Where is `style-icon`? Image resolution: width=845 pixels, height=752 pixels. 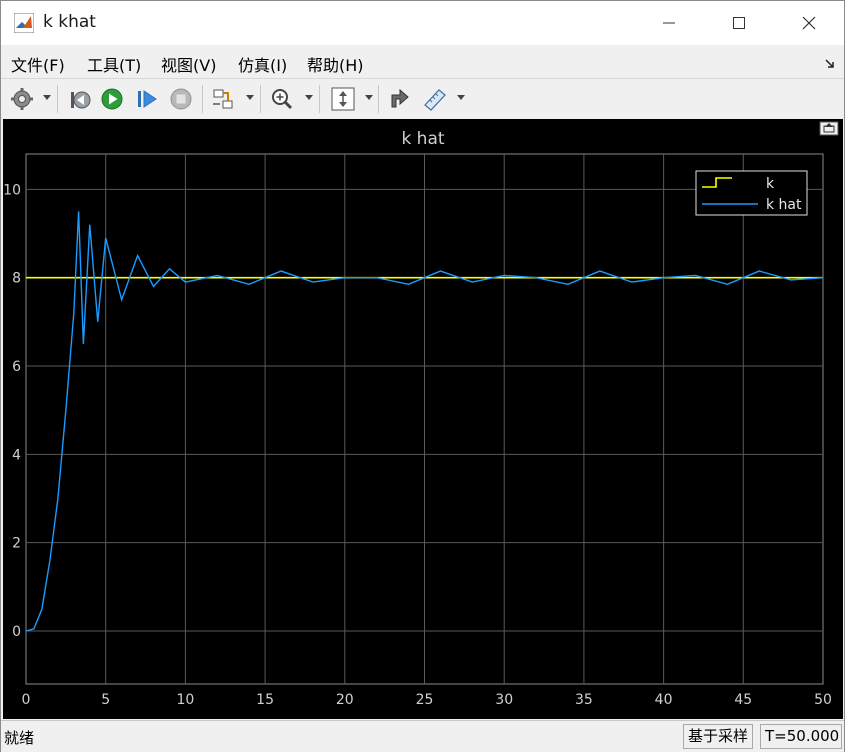 style-icon is located at coordinates (400, 98).